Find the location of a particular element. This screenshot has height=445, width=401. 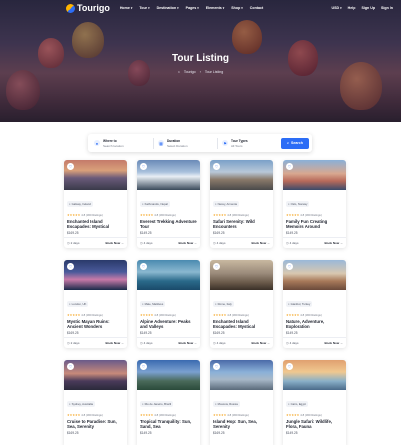

tour-title: Jungle Safari: Wildlife, Flora, Fauna is located at coordinates (314, 424).